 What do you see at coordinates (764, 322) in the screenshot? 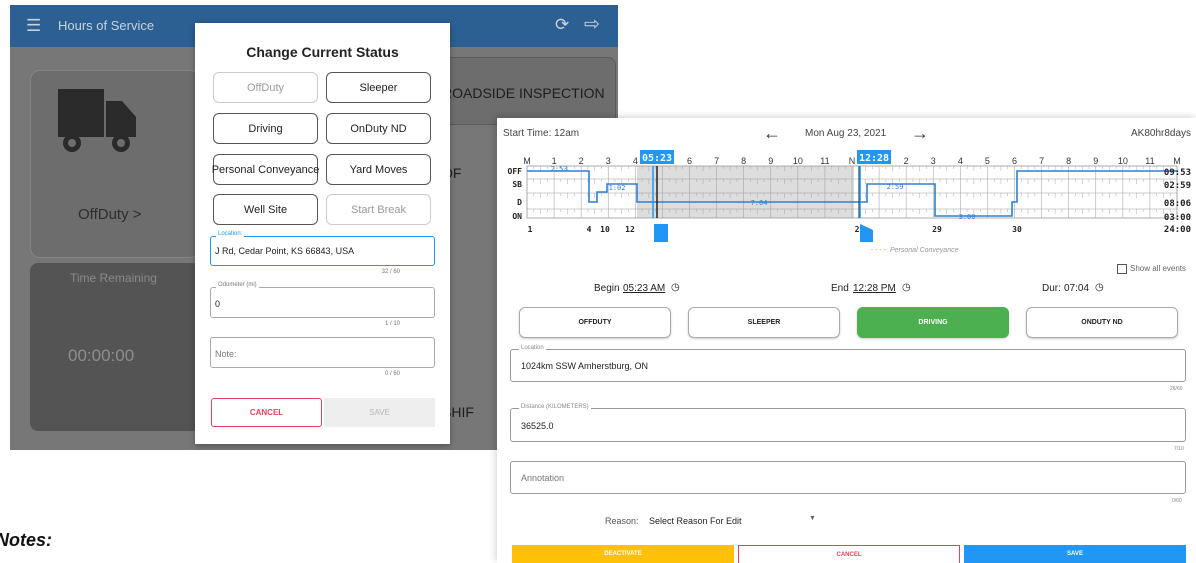
I see `tab-sleeper: SLEEPER` at bounding box center [764, 322].